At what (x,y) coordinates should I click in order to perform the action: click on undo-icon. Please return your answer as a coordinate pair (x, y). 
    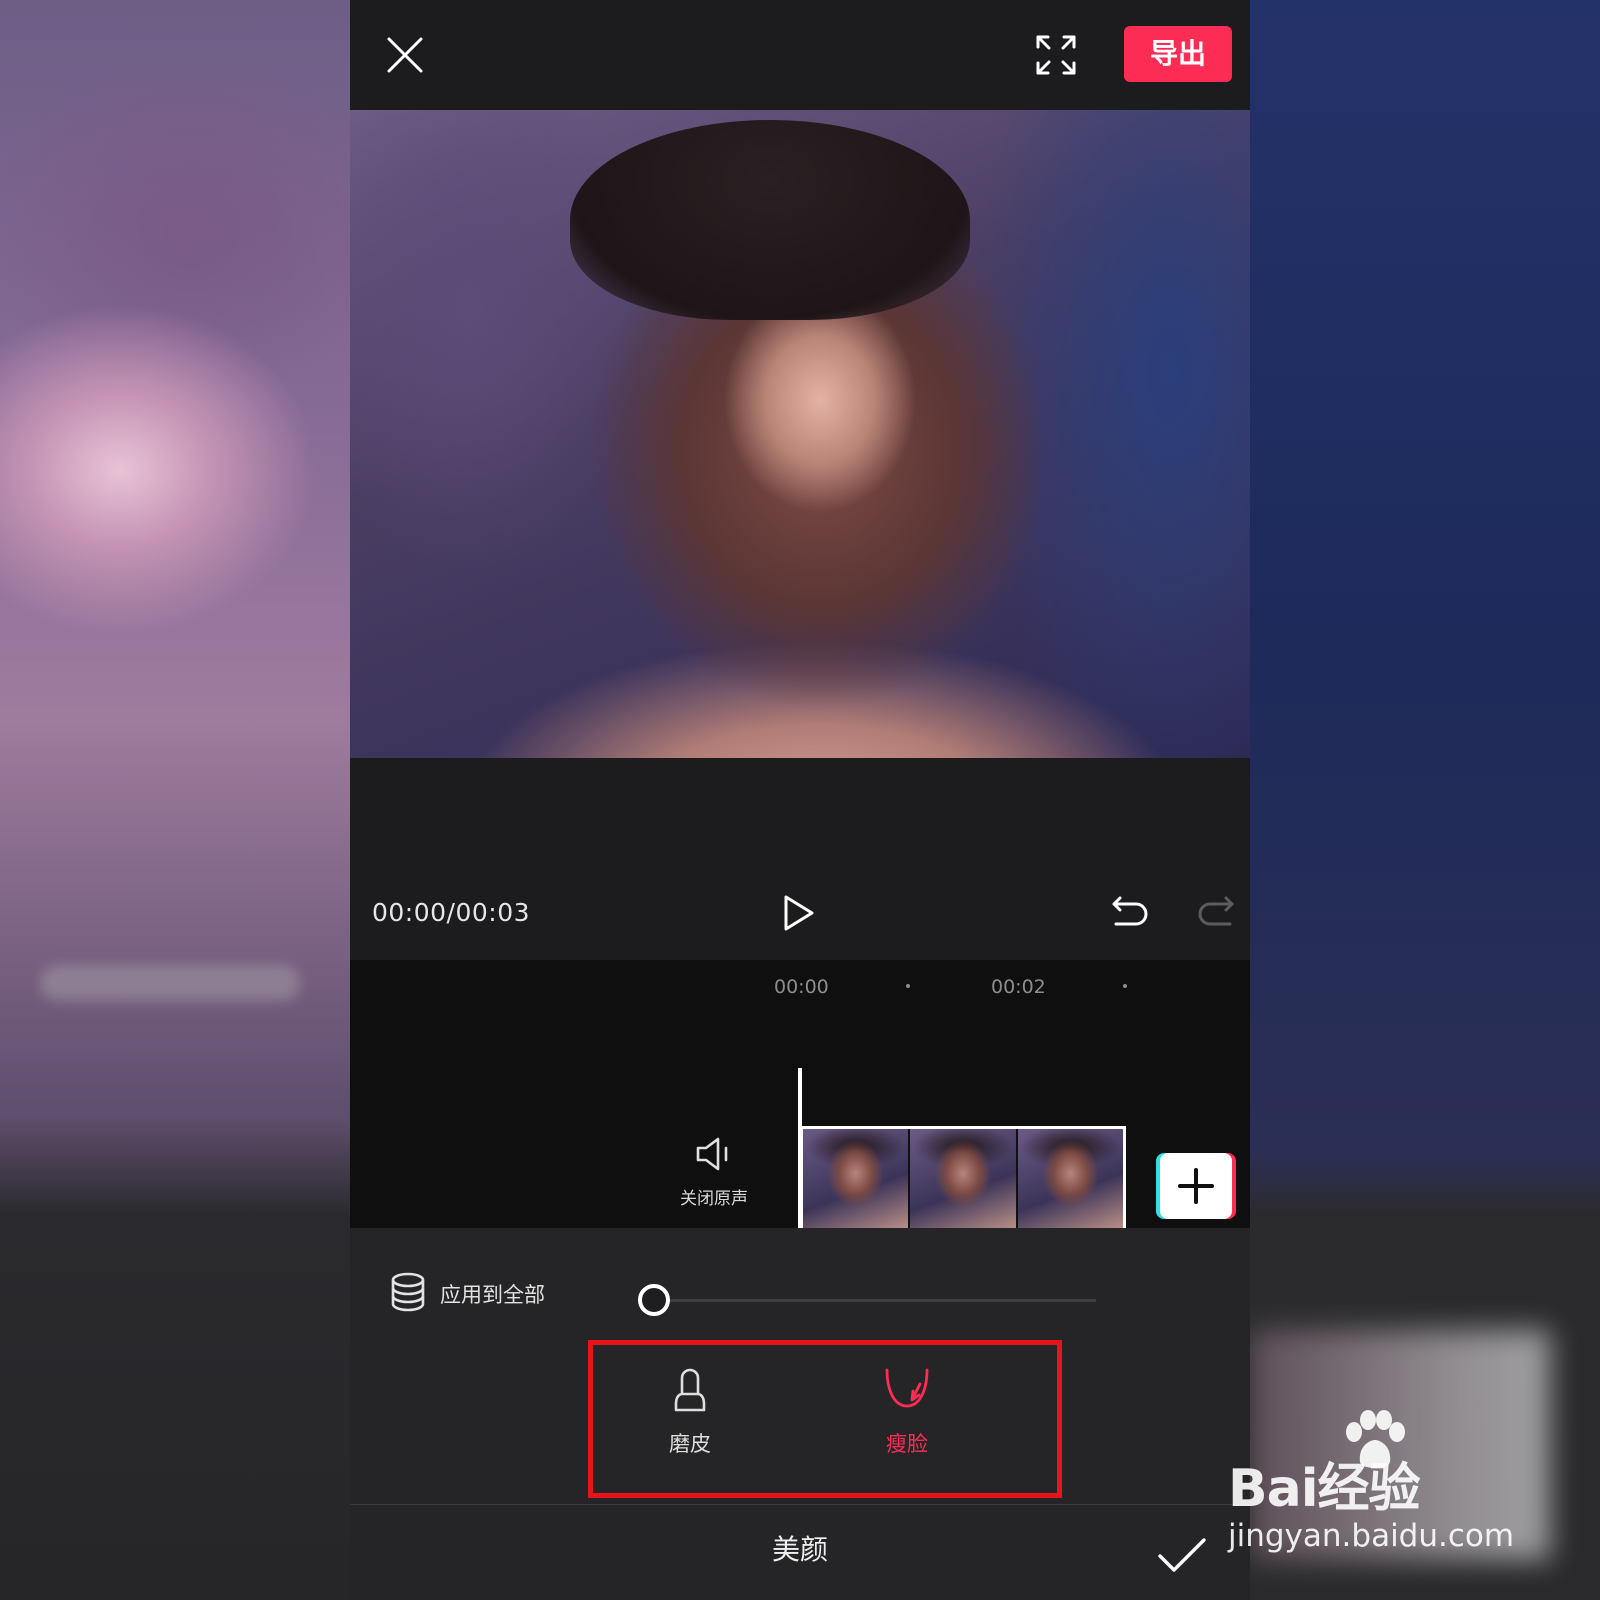
    Looking at the image, I should click on (1130, 911).